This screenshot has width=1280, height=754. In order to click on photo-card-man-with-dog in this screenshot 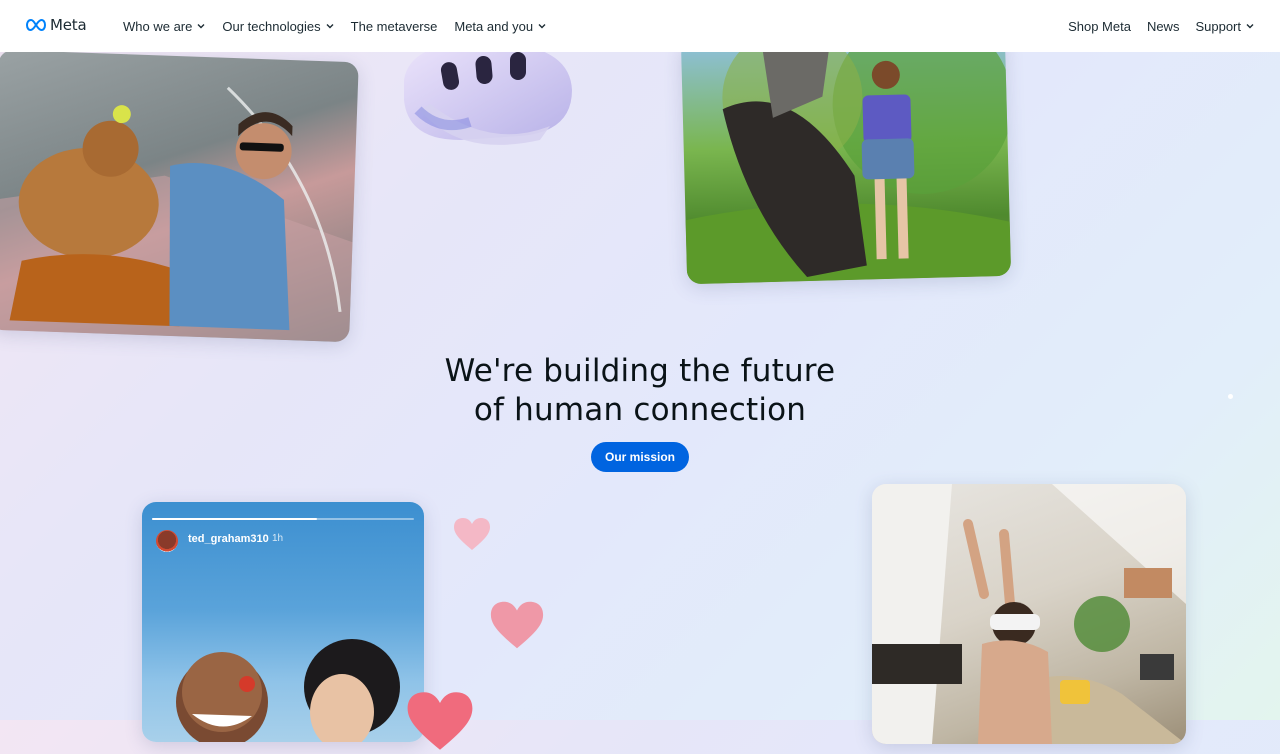, I will do `click(179, 196)`.